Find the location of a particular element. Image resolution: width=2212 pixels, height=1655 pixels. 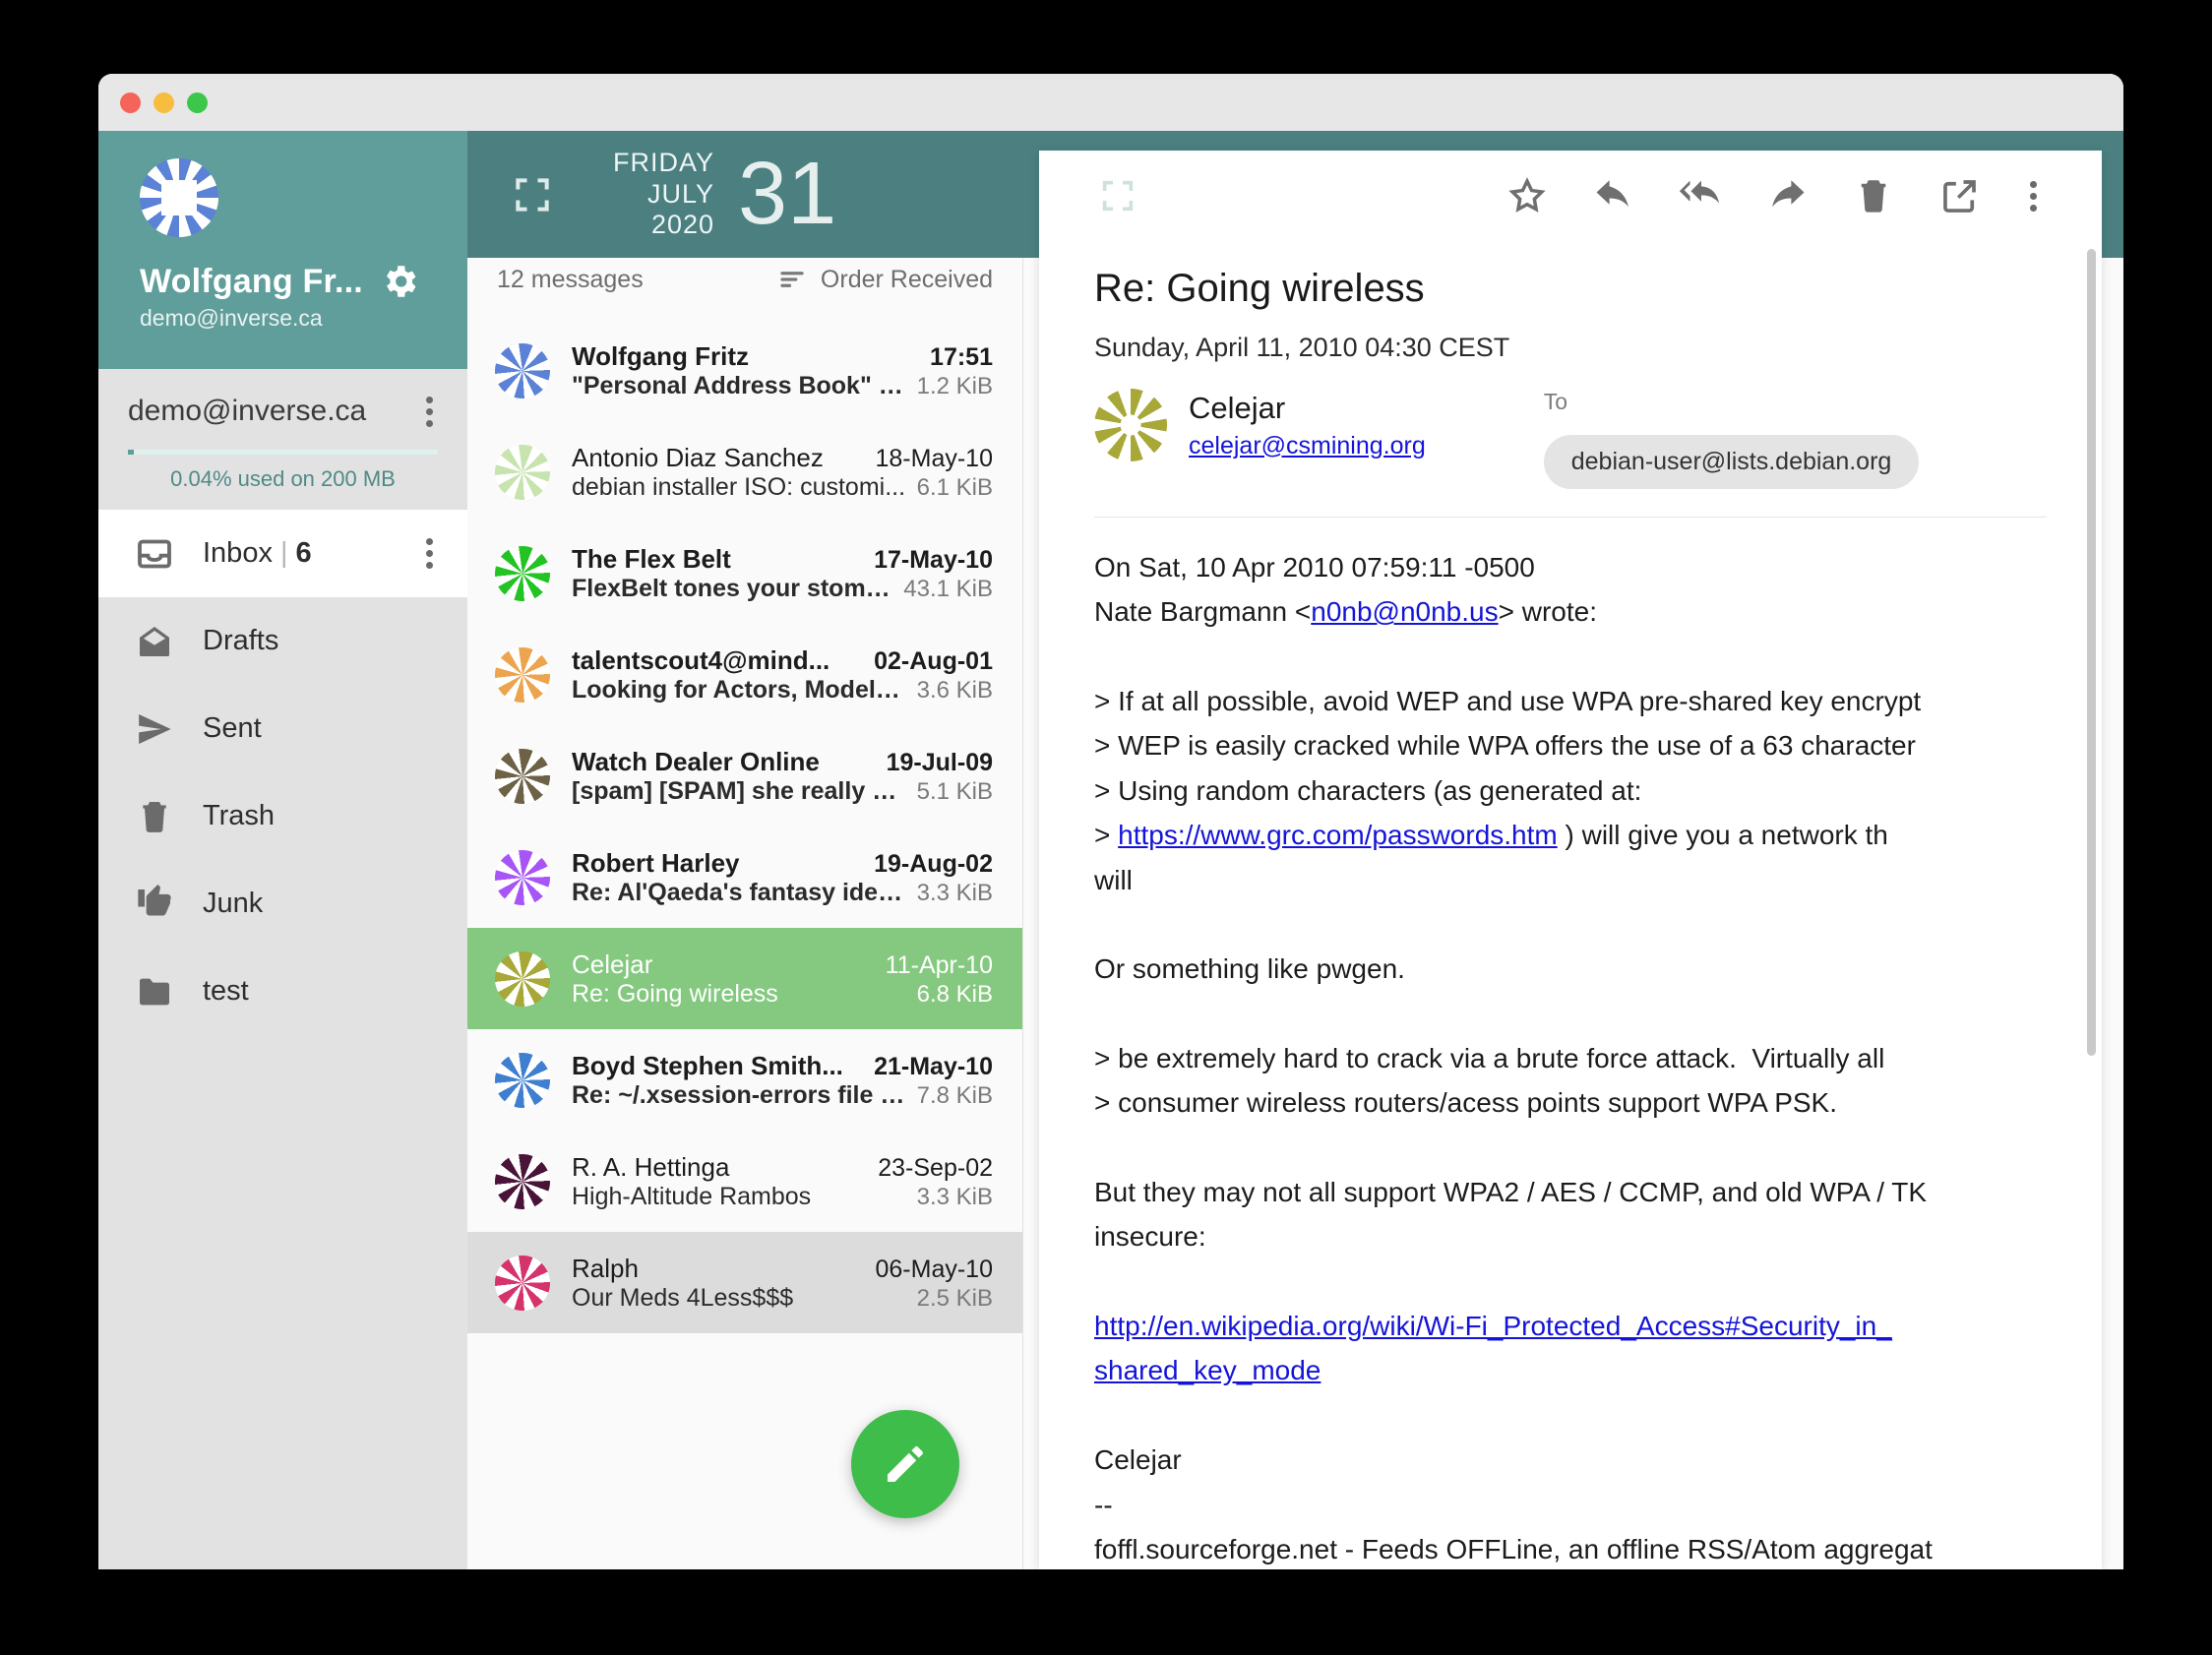

message-row: Ralph 06-May-10 Our Meds 4Less$$$ 2.5 KiB is located at coordinates (744, 1283).